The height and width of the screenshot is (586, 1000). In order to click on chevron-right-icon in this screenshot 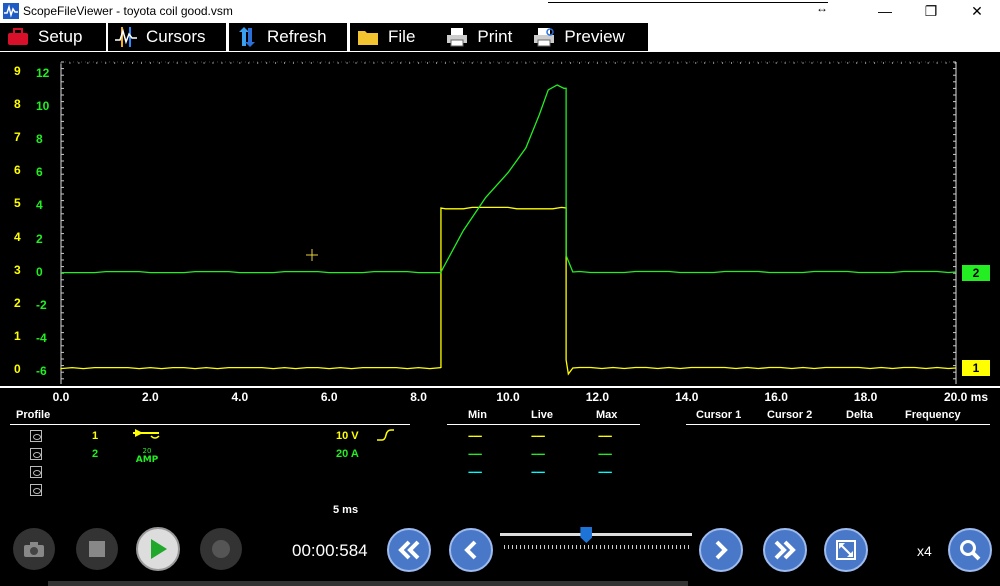, I will do `click(721, 550)`.